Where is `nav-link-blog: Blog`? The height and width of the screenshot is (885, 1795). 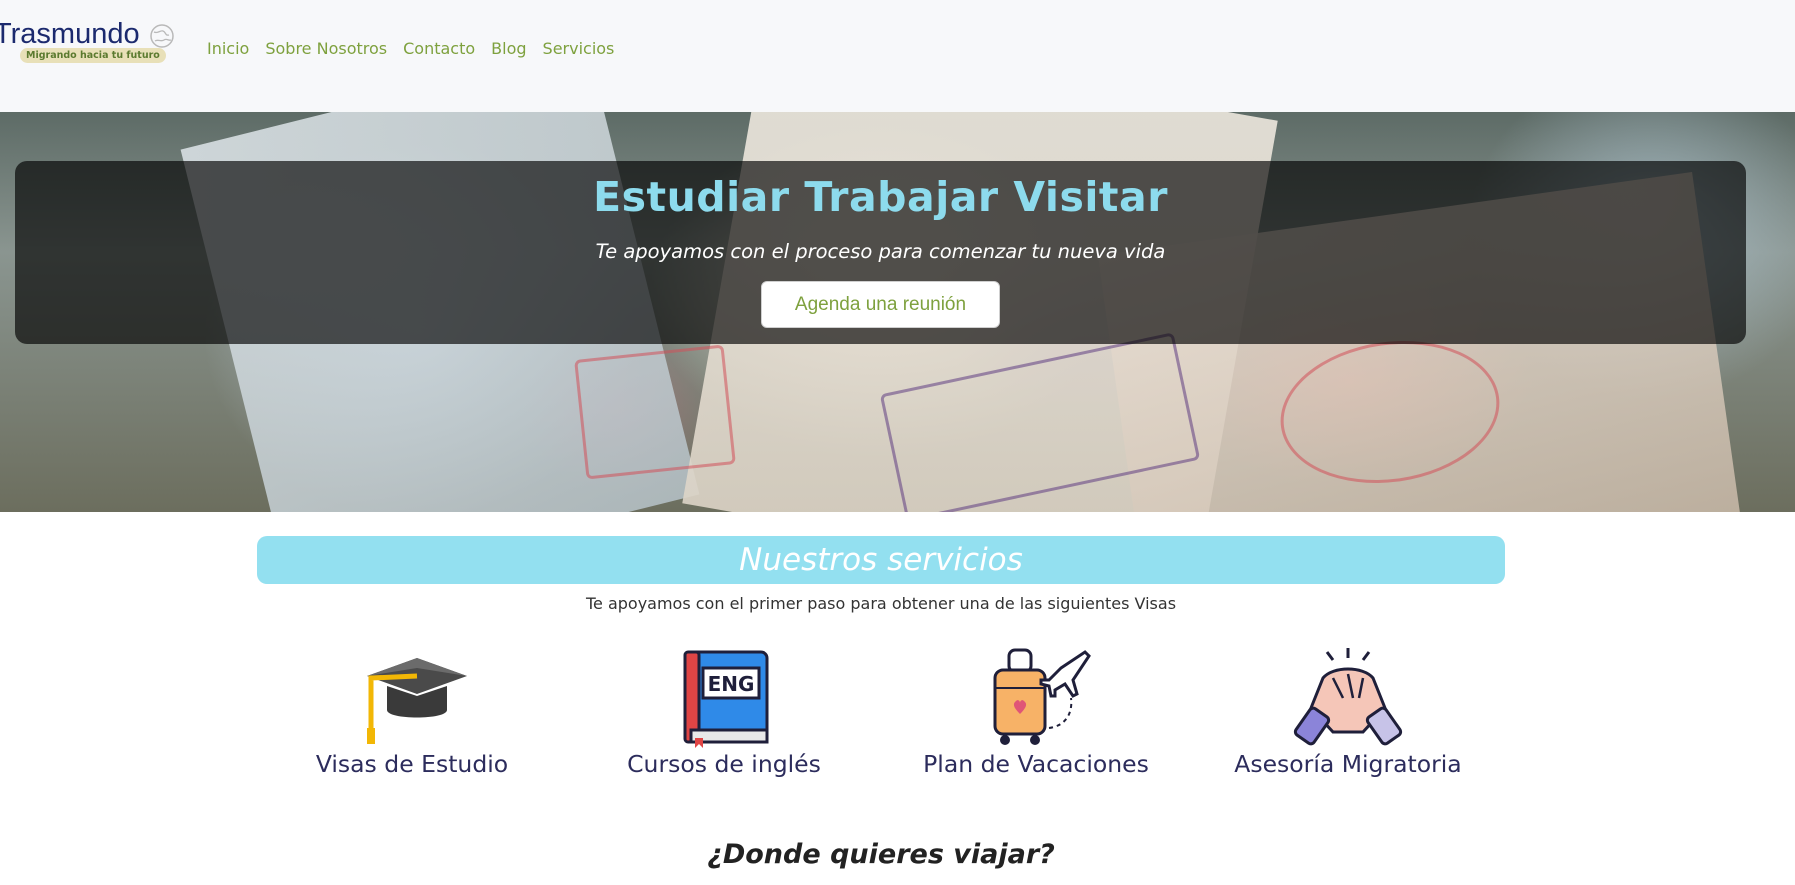 nav-link-blog: Blog is located at coordinates (508, 48).